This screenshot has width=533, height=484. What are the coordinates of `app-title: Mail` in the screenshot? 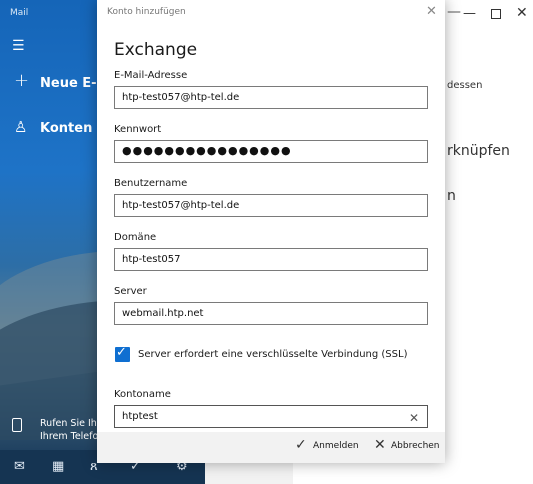 It's located at (19, 13).